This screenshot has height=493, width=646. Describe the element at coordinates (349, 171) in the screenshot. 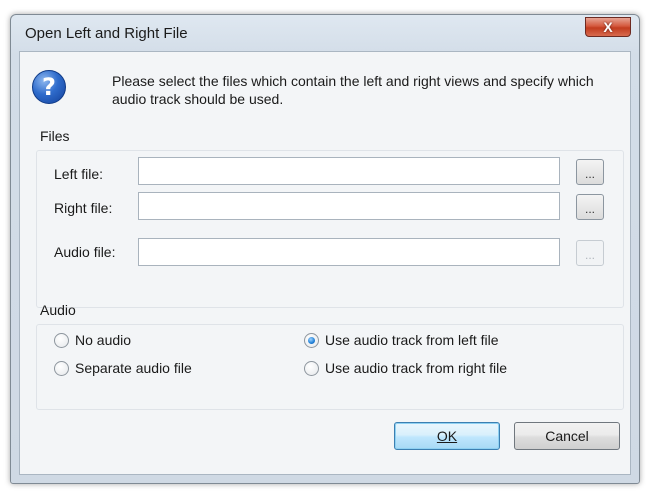

I see `left-file-input` at that location.